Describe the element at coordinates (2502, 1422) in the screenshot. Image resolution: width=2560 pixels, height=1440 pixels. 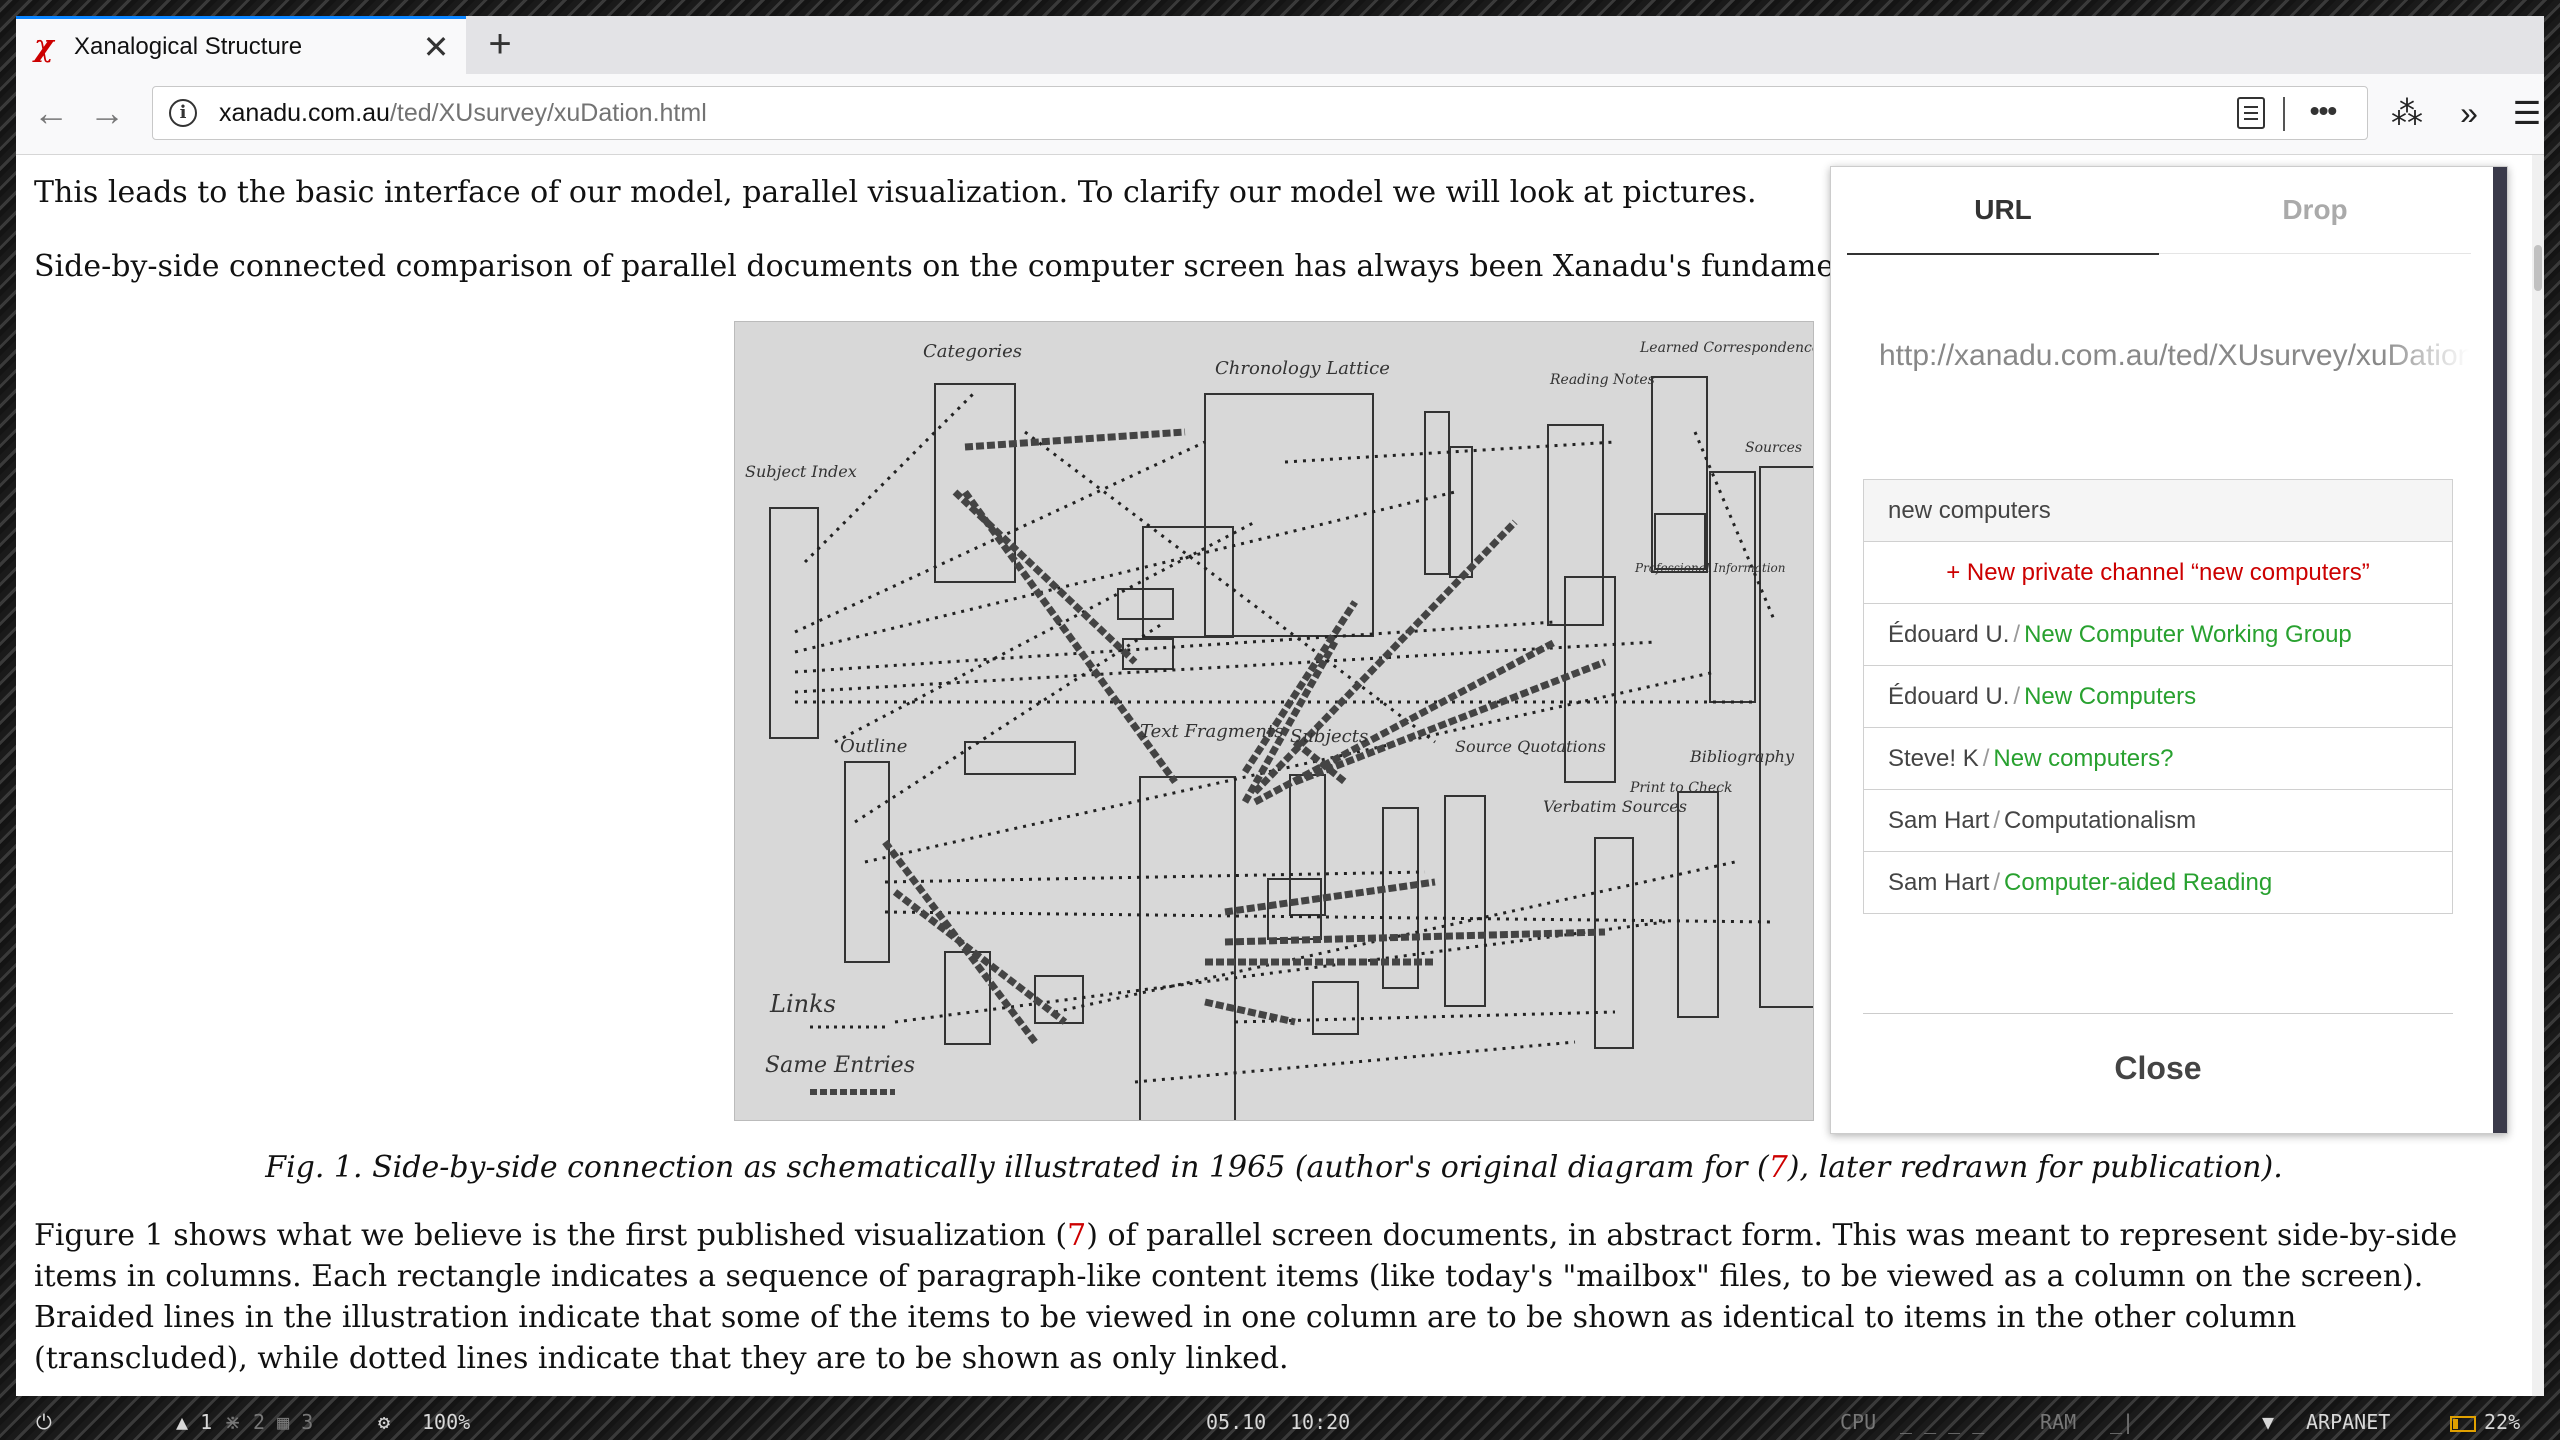
I see `battery-percent: 22%` at that location.